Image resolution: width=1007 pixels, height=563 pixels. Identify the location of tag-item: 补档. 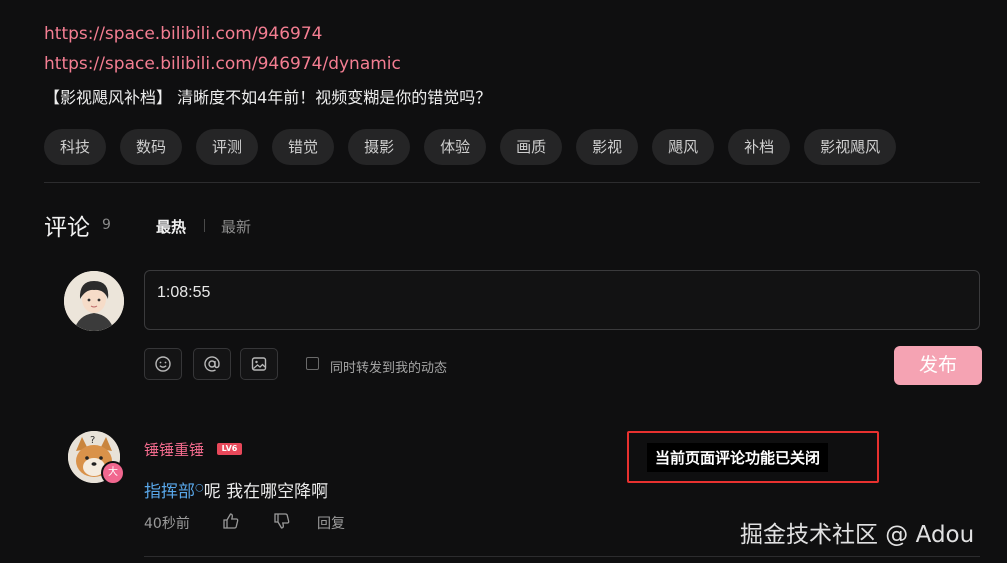
(759, 147).